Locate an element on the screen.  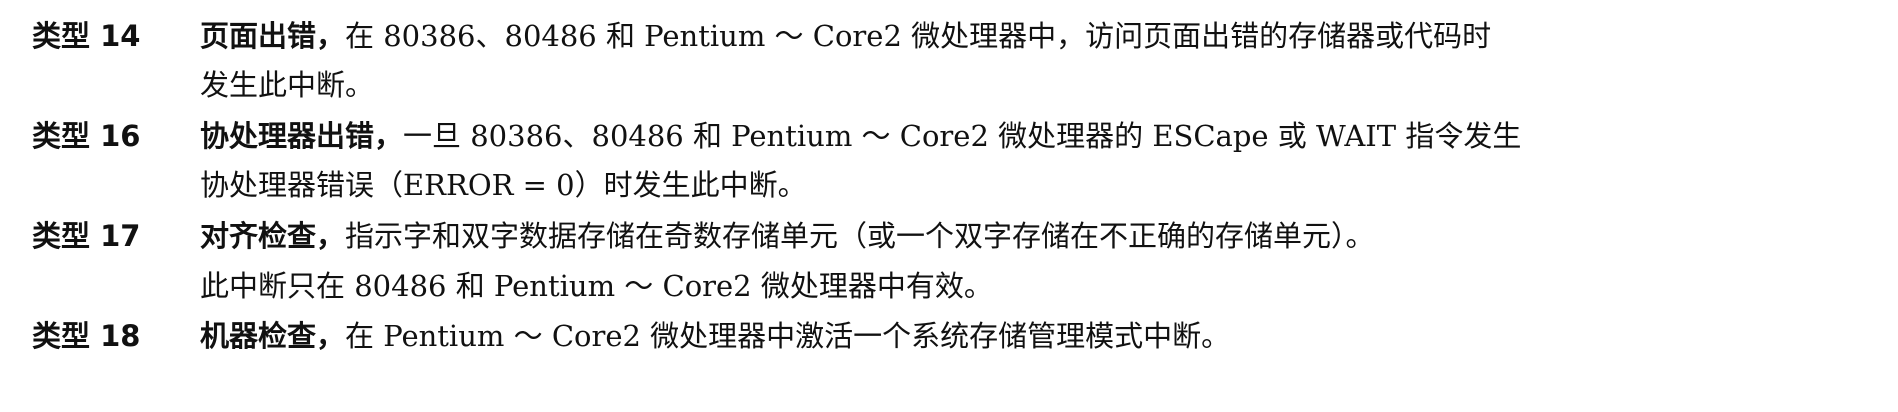
entry-label: 类型 17 is located at coordinates (86, 236).